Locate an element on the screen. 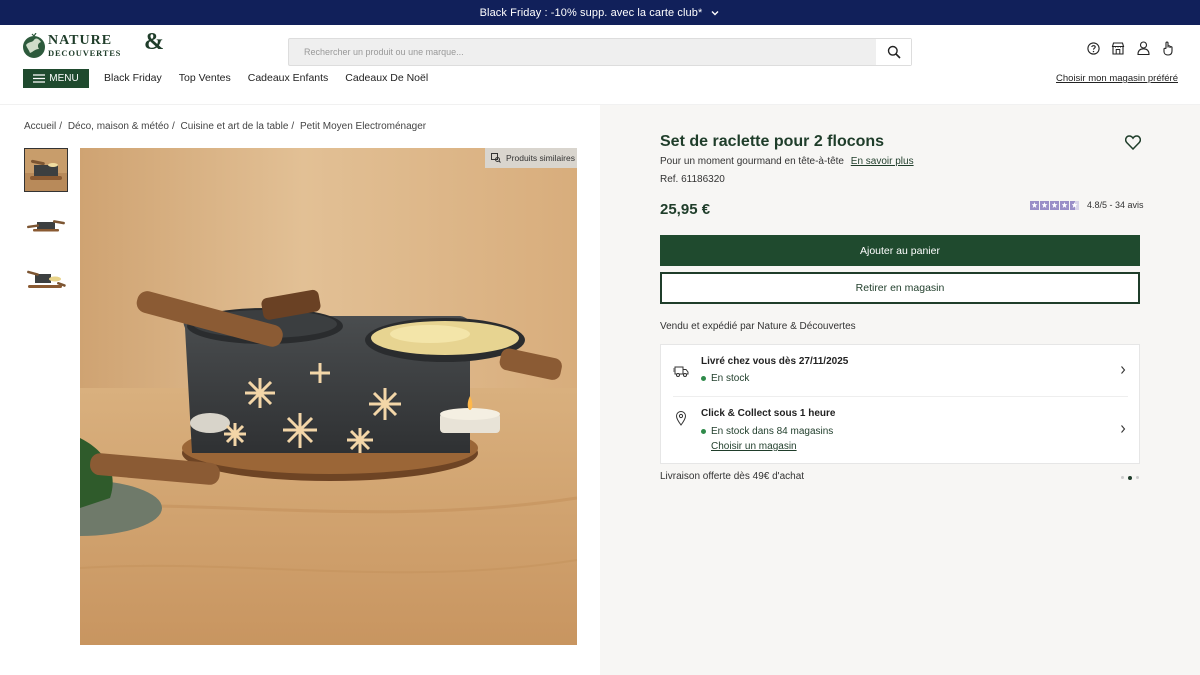 Image resolution: width=1200 pixels, height=675 pixels. similar-products-label: Produits similaires is located at coordinates (540, 158).